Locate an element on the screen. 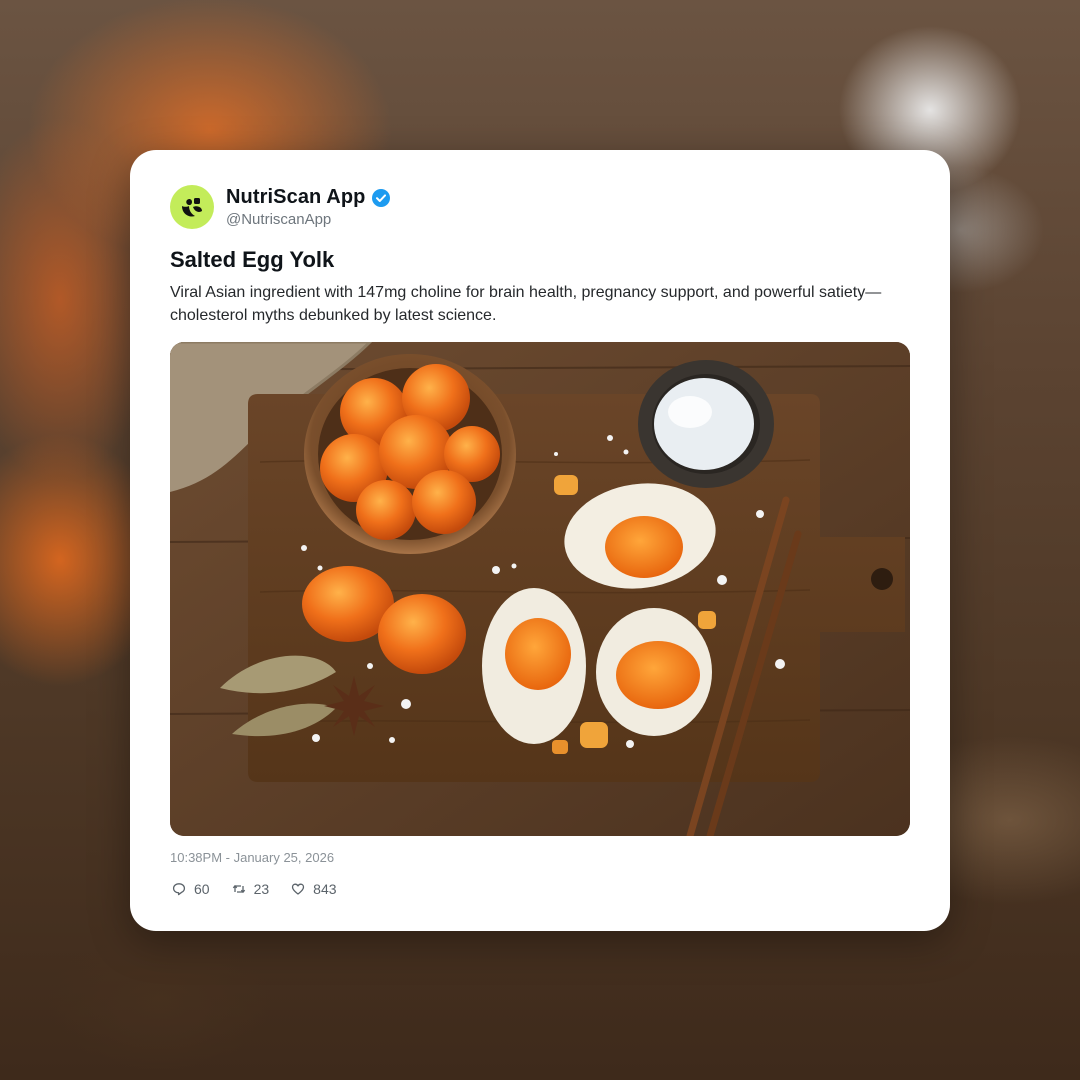 The image size is (1080, 1080). author-name: NutriScan App is located at coordinates (295, 197).